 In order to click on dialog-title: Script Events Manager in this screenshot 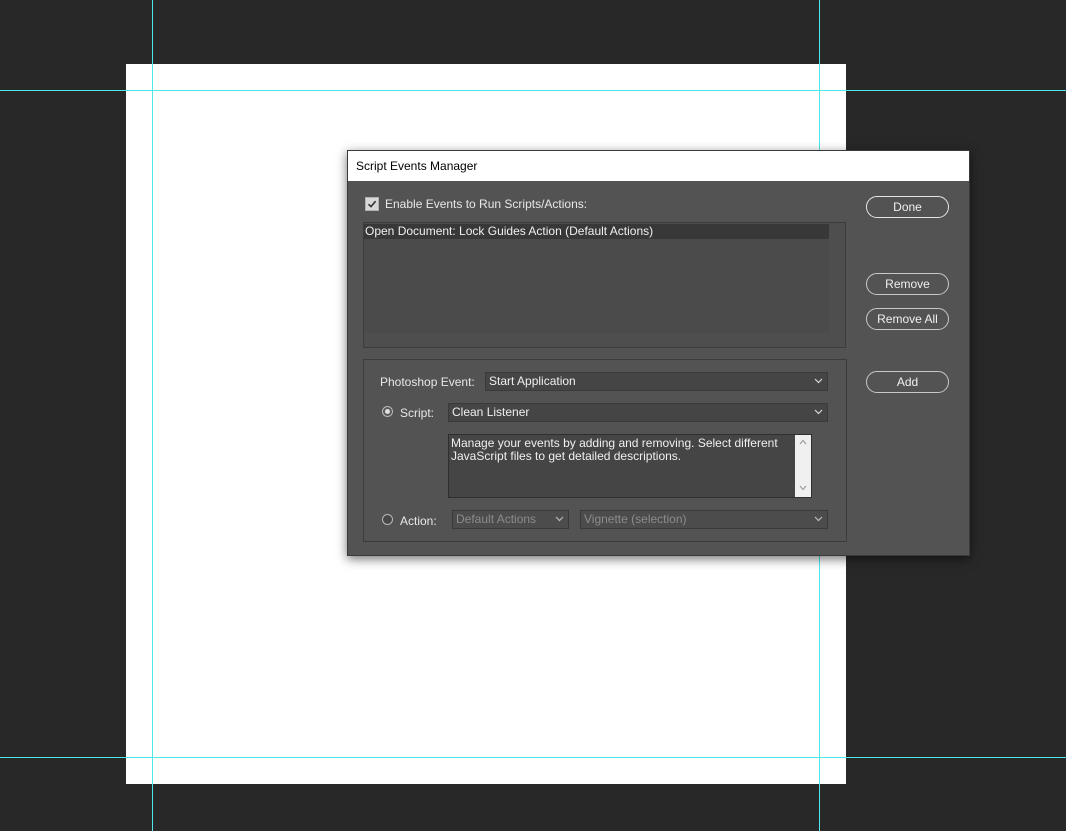, I will do `click(417, 166)`.